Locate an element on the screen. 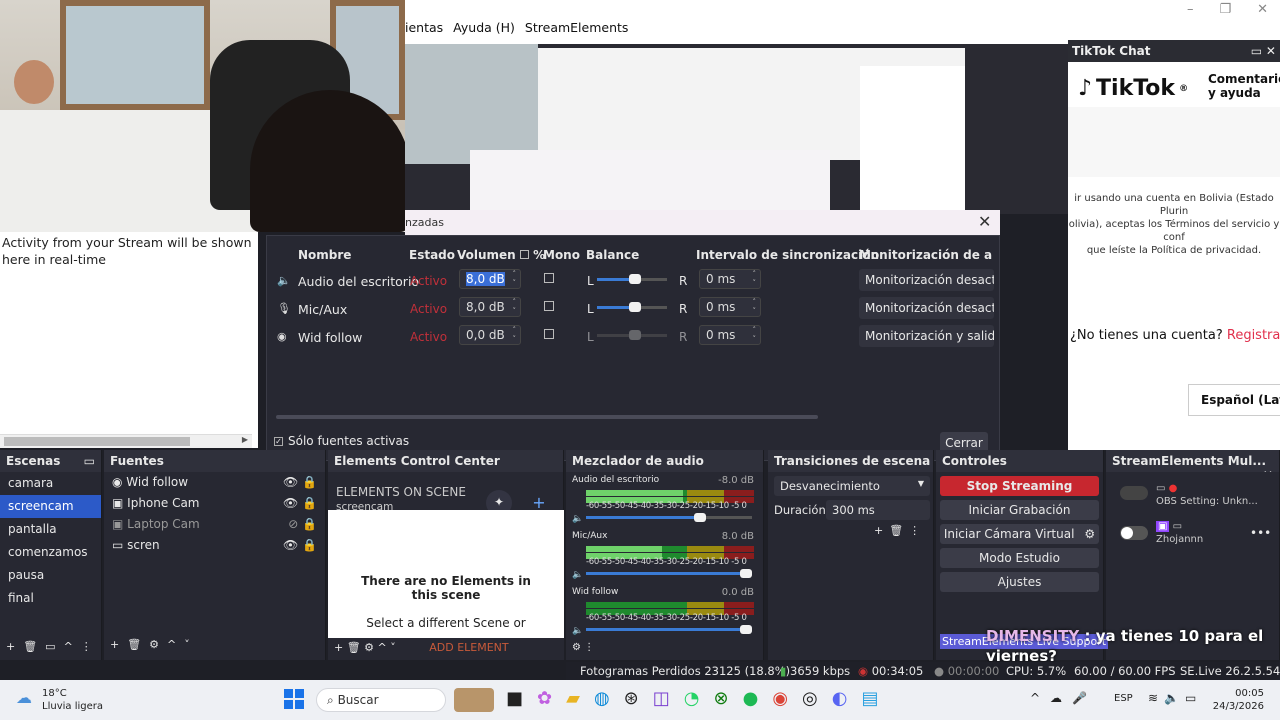 This screenshot has width=1280, height=720. more-icon: ••• is located at coordinates (1260, 533).